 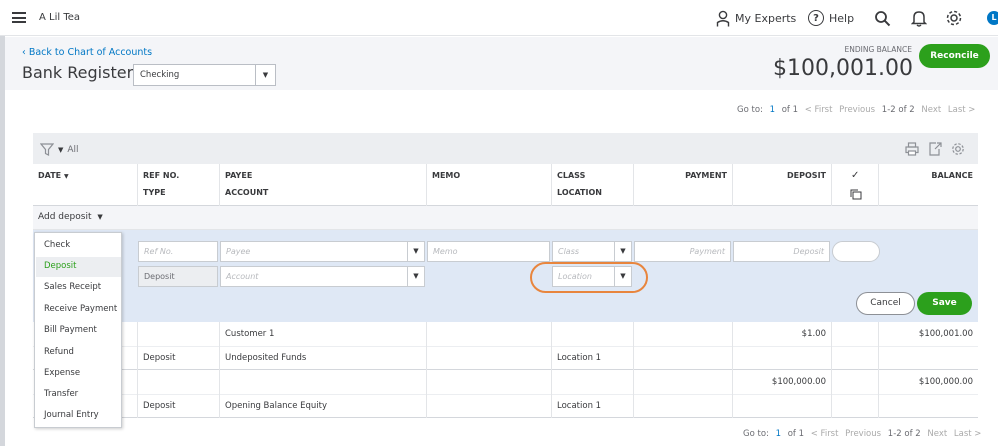 What do you see at coordinates (935, 149) in the screenshot?
I see `export-icon` at bounding box center [935, 149].